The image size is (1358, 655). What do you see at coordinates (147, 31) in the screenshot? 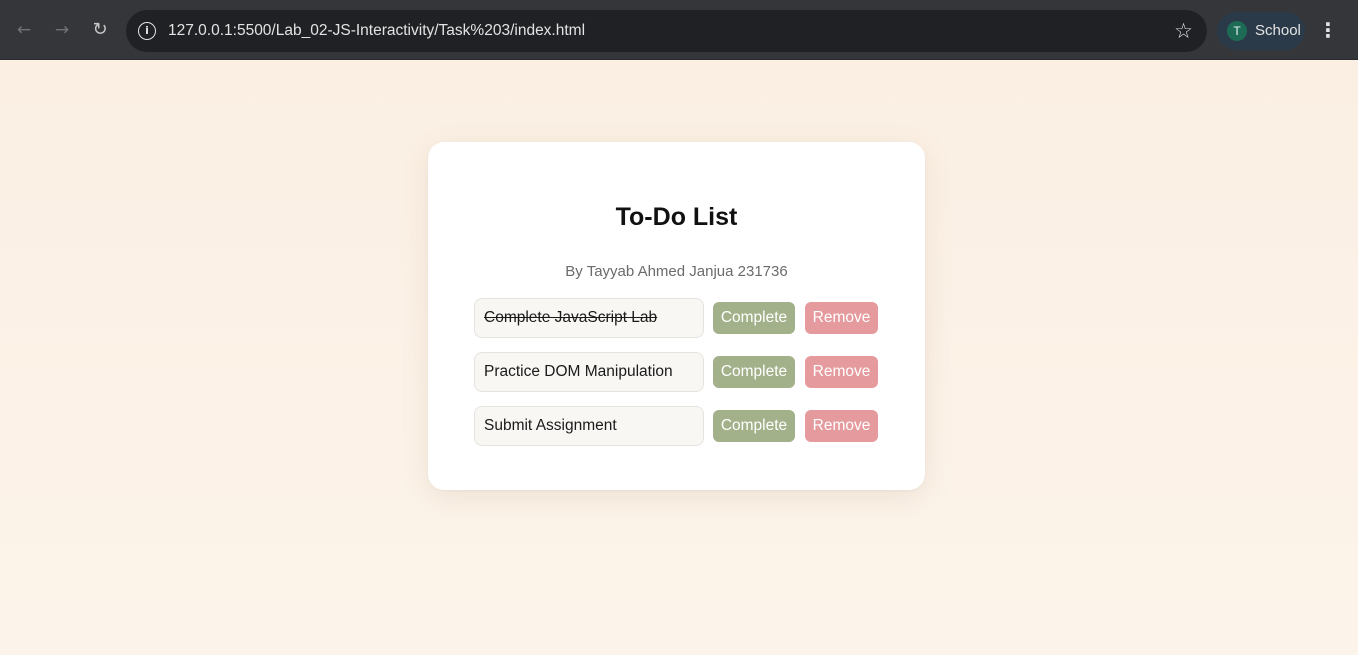
I see `info-icon: i` at bounding box center [147, 31].